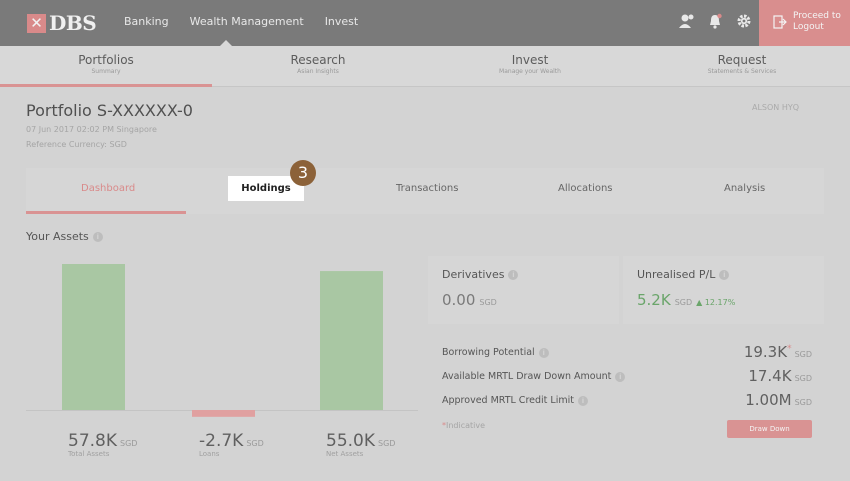  I want to click on tab-transactions: Transactions, so click(427, 188).